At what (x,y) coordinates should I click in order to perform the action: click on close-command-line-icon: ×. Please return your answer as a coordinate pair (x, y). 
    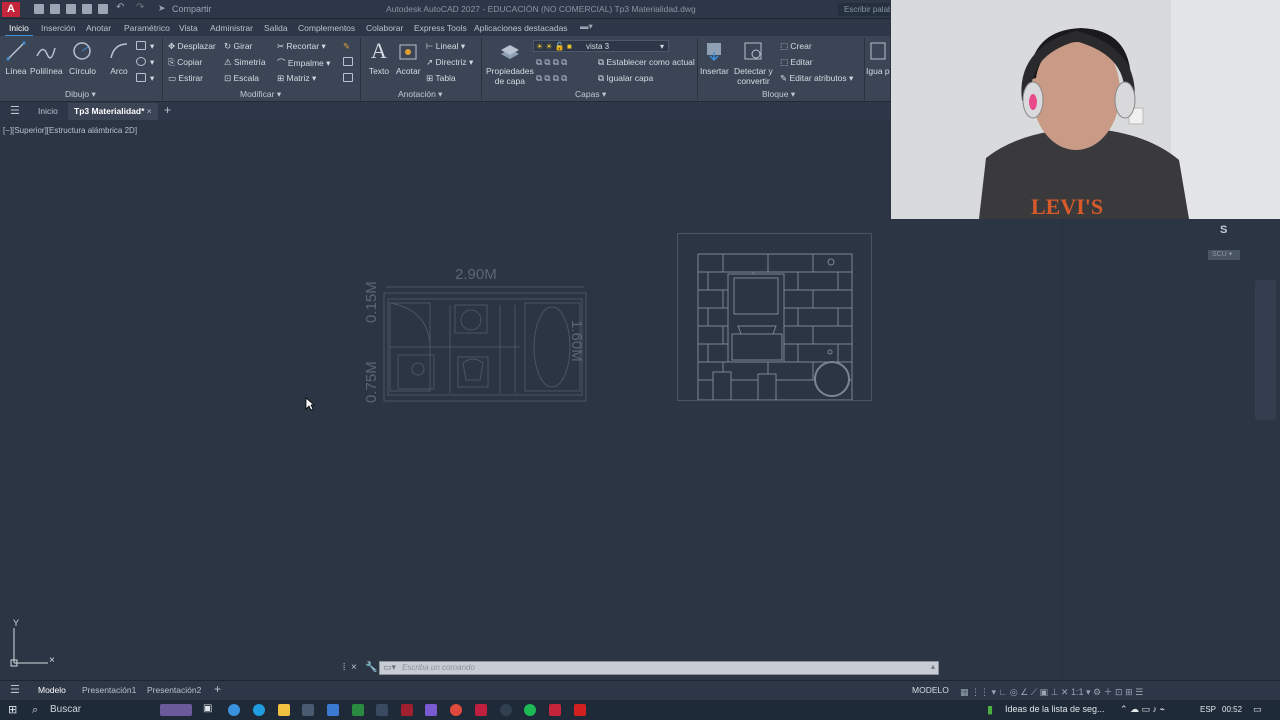
    Looking at the image, I should click on (354, 667).